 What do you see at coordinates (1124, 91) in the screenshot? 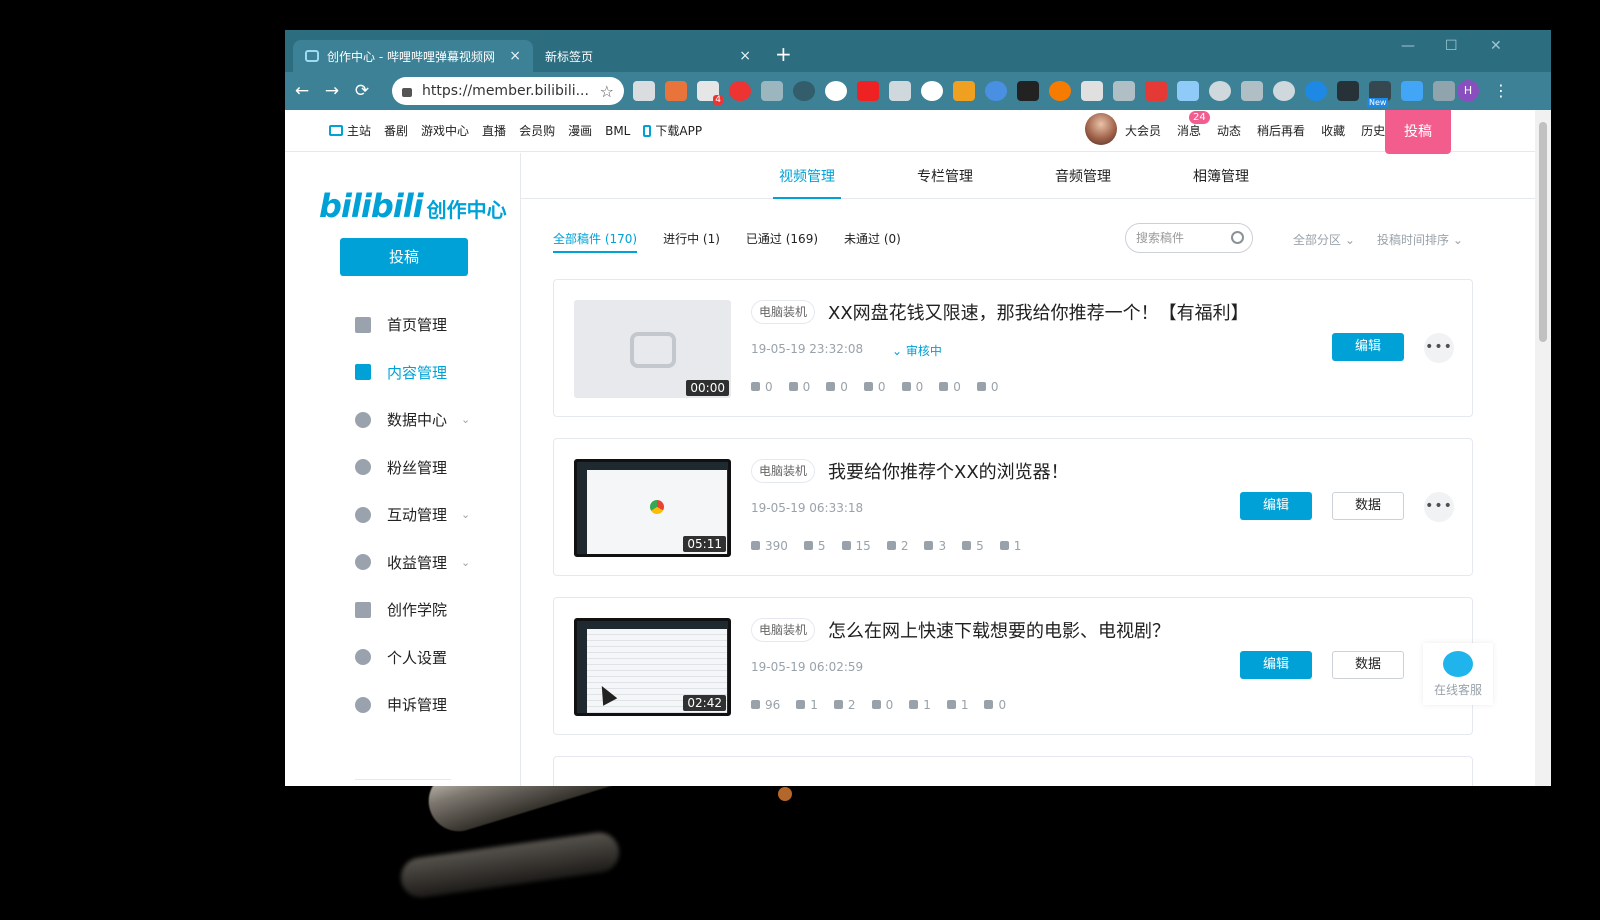
I see `pocket-extension-icon` at bounding box center [1124, 91].